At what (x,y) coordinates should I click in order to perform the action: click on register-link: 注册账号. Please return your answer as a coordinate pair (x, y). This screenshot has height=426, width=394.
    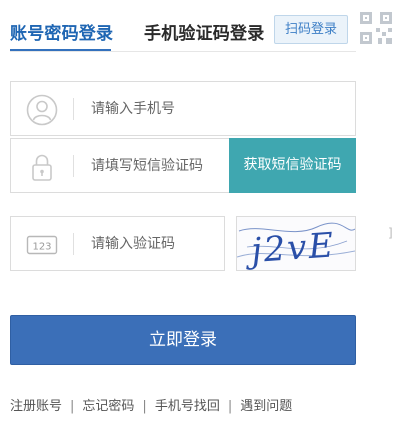
    Looking at the image, I should click on (36, 406).